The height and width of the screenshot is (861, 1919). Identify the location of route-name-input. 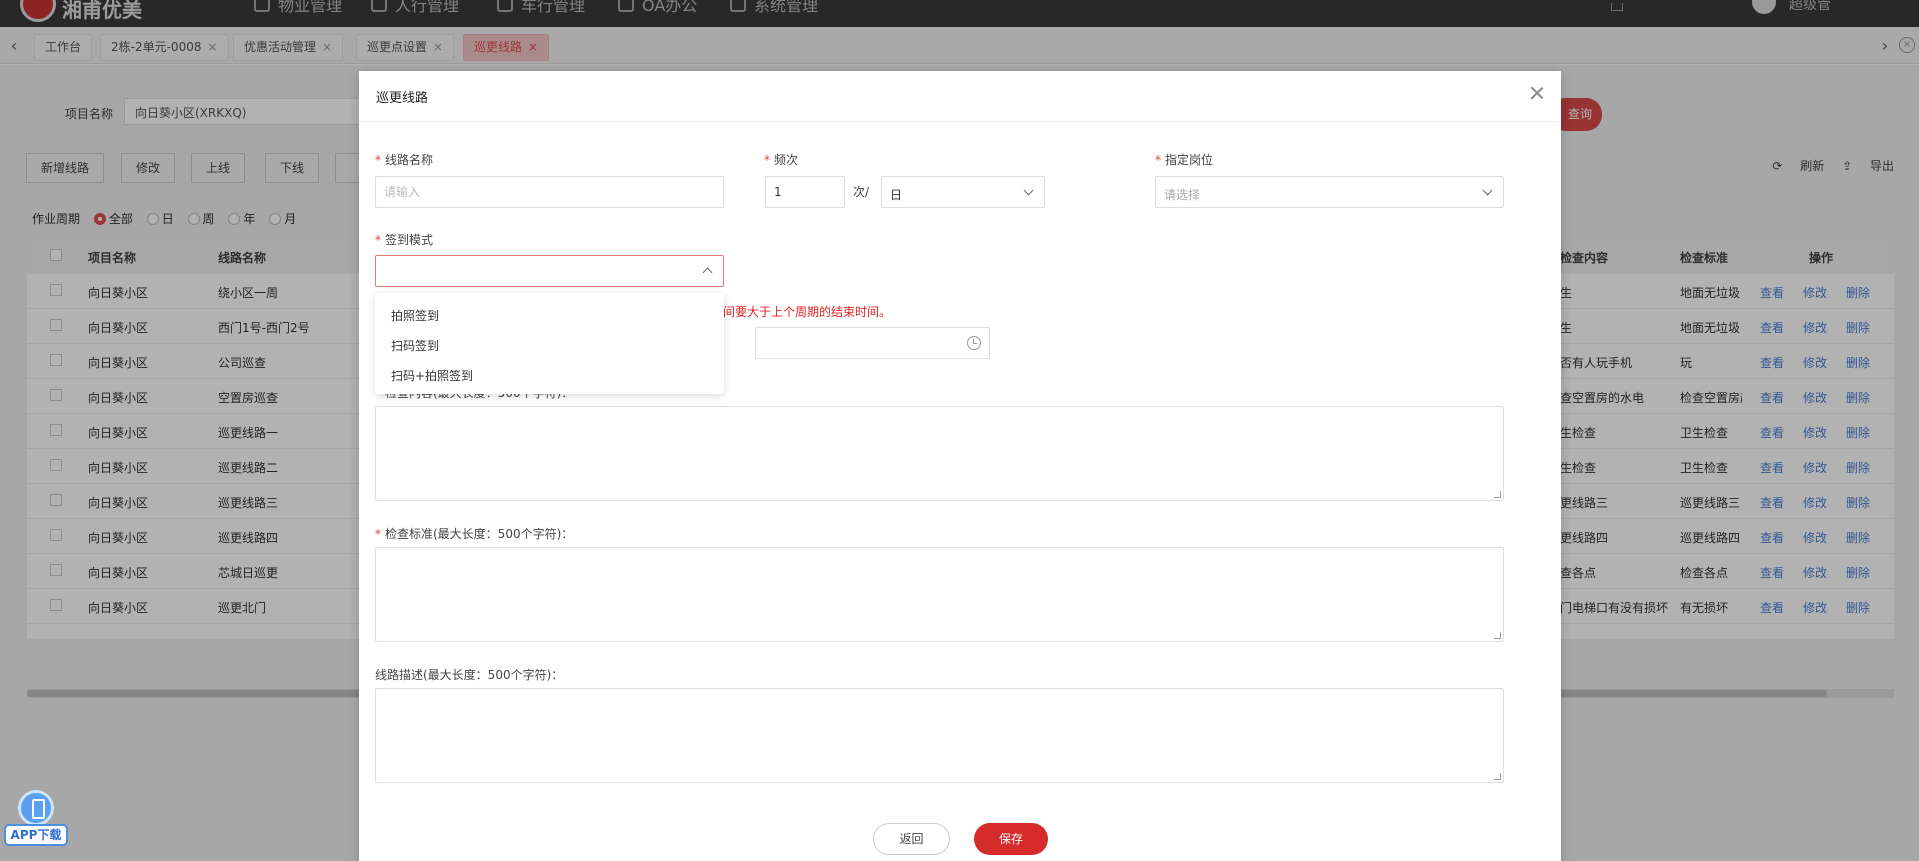
(549, 192).